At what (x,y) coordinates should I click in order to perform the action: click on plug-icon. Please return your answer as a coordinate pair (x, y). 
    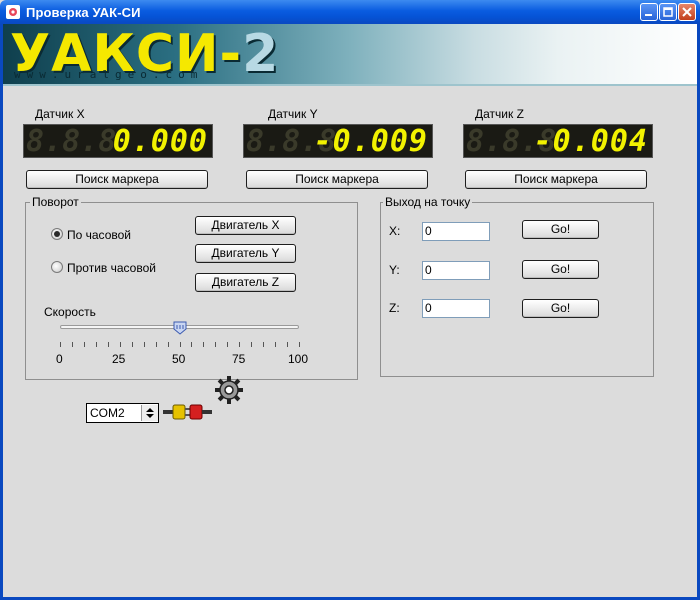
    Looking at the image, I should click on (188, 412).